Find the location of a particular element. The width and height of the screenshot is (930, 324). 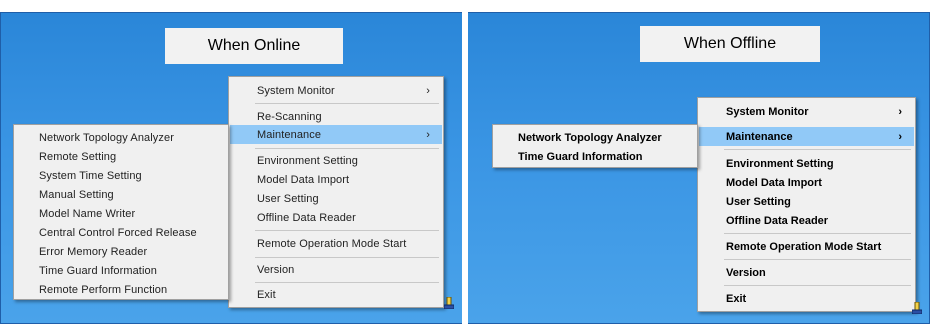

submenu-item-remote-perform-function: Remote Perform Function is located at coordinates (121, 289).